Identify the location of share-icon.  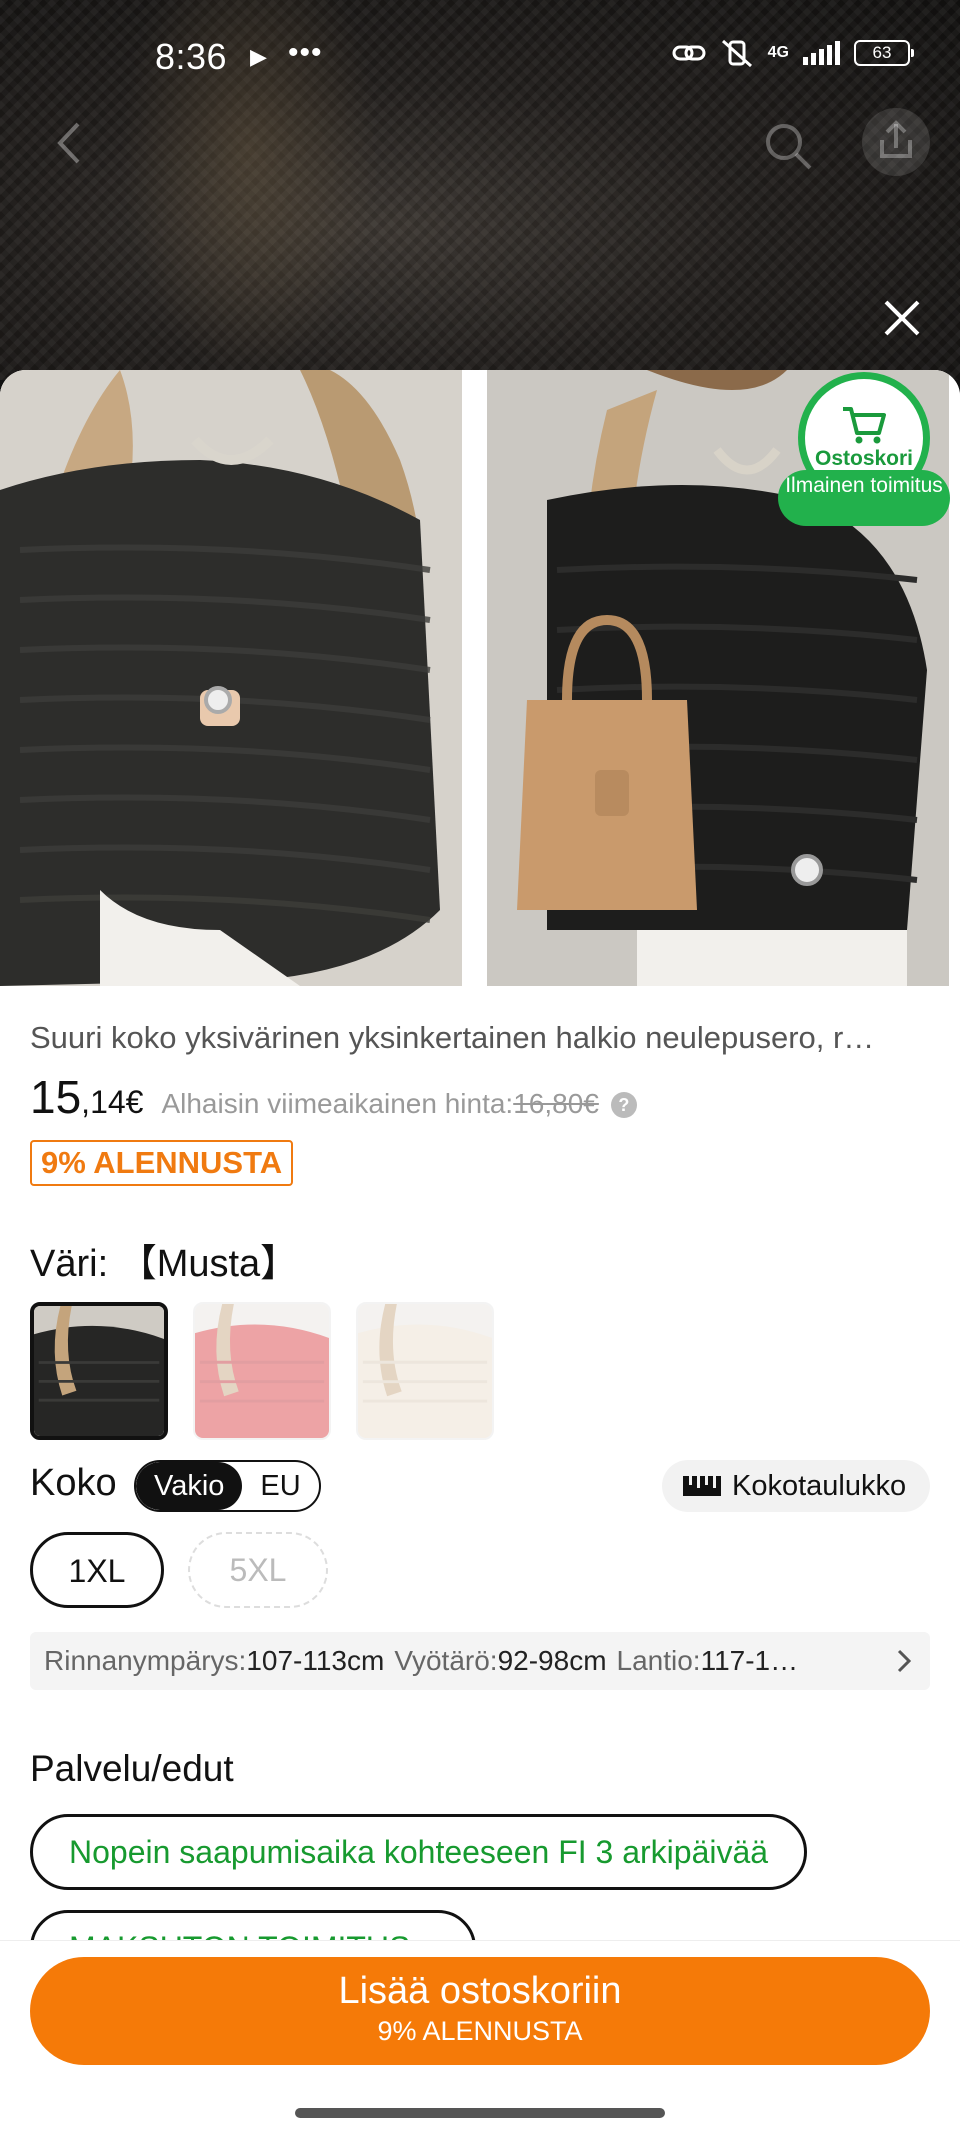
(896, 139).